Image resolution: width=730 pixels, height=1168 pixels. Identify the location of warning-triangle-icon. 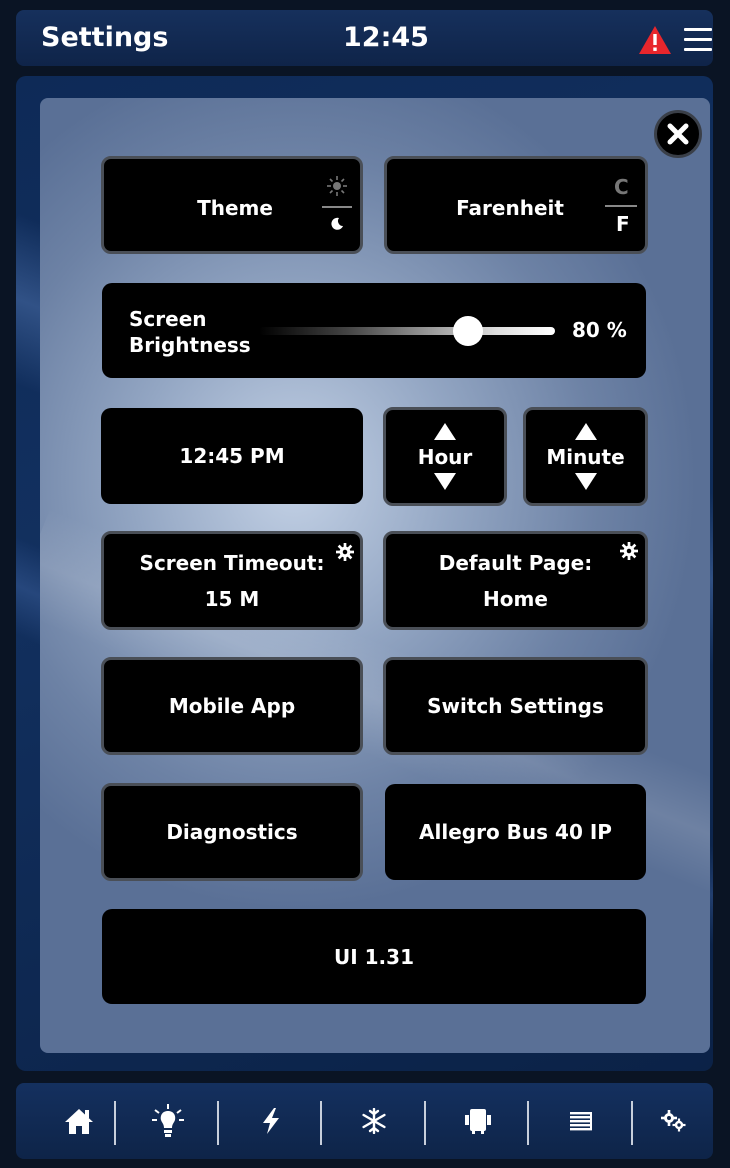
(655, 40).